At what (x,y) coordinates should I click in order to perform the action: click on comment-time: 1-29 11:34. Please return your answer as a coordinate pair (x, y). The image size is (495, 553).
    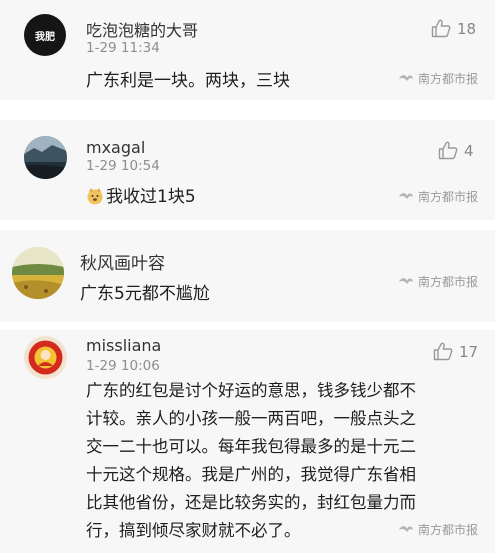
    Looking at the image, I should click on (123, 48).